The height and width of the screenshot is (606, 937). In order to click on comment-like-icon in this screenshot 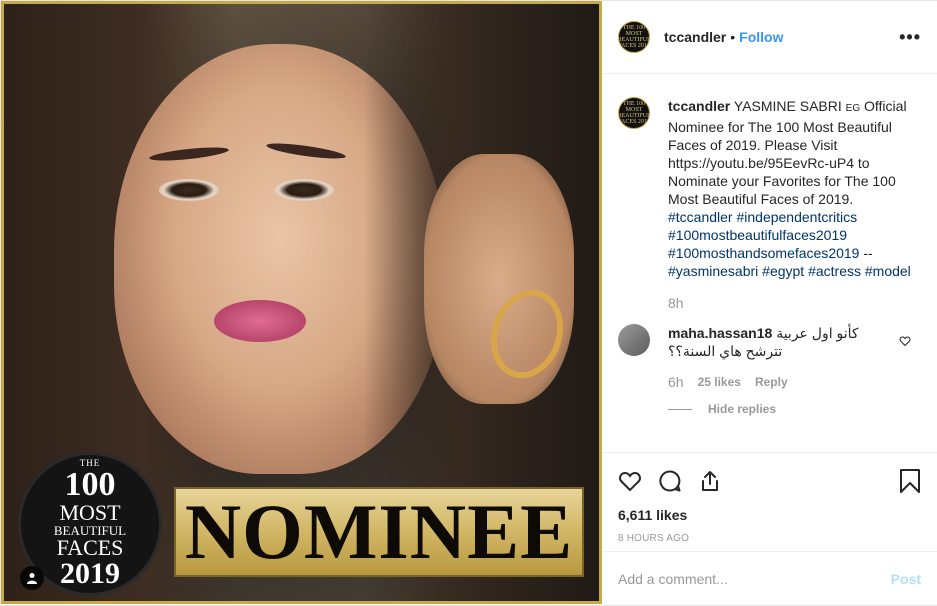, I will do `click(905, 342)`.